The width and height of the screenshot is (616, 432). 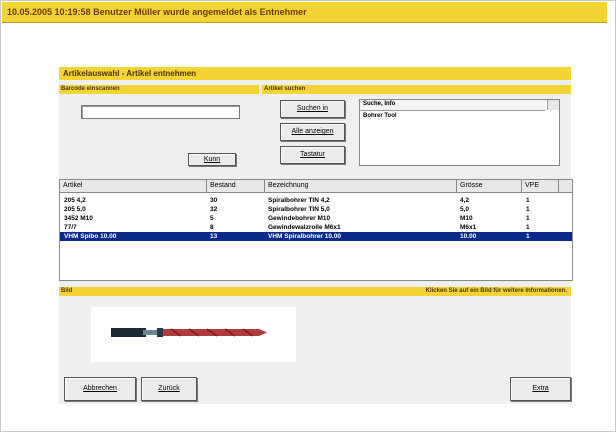 I want to click on cancel-button: Abbrechen, so click(x=100, y=389).